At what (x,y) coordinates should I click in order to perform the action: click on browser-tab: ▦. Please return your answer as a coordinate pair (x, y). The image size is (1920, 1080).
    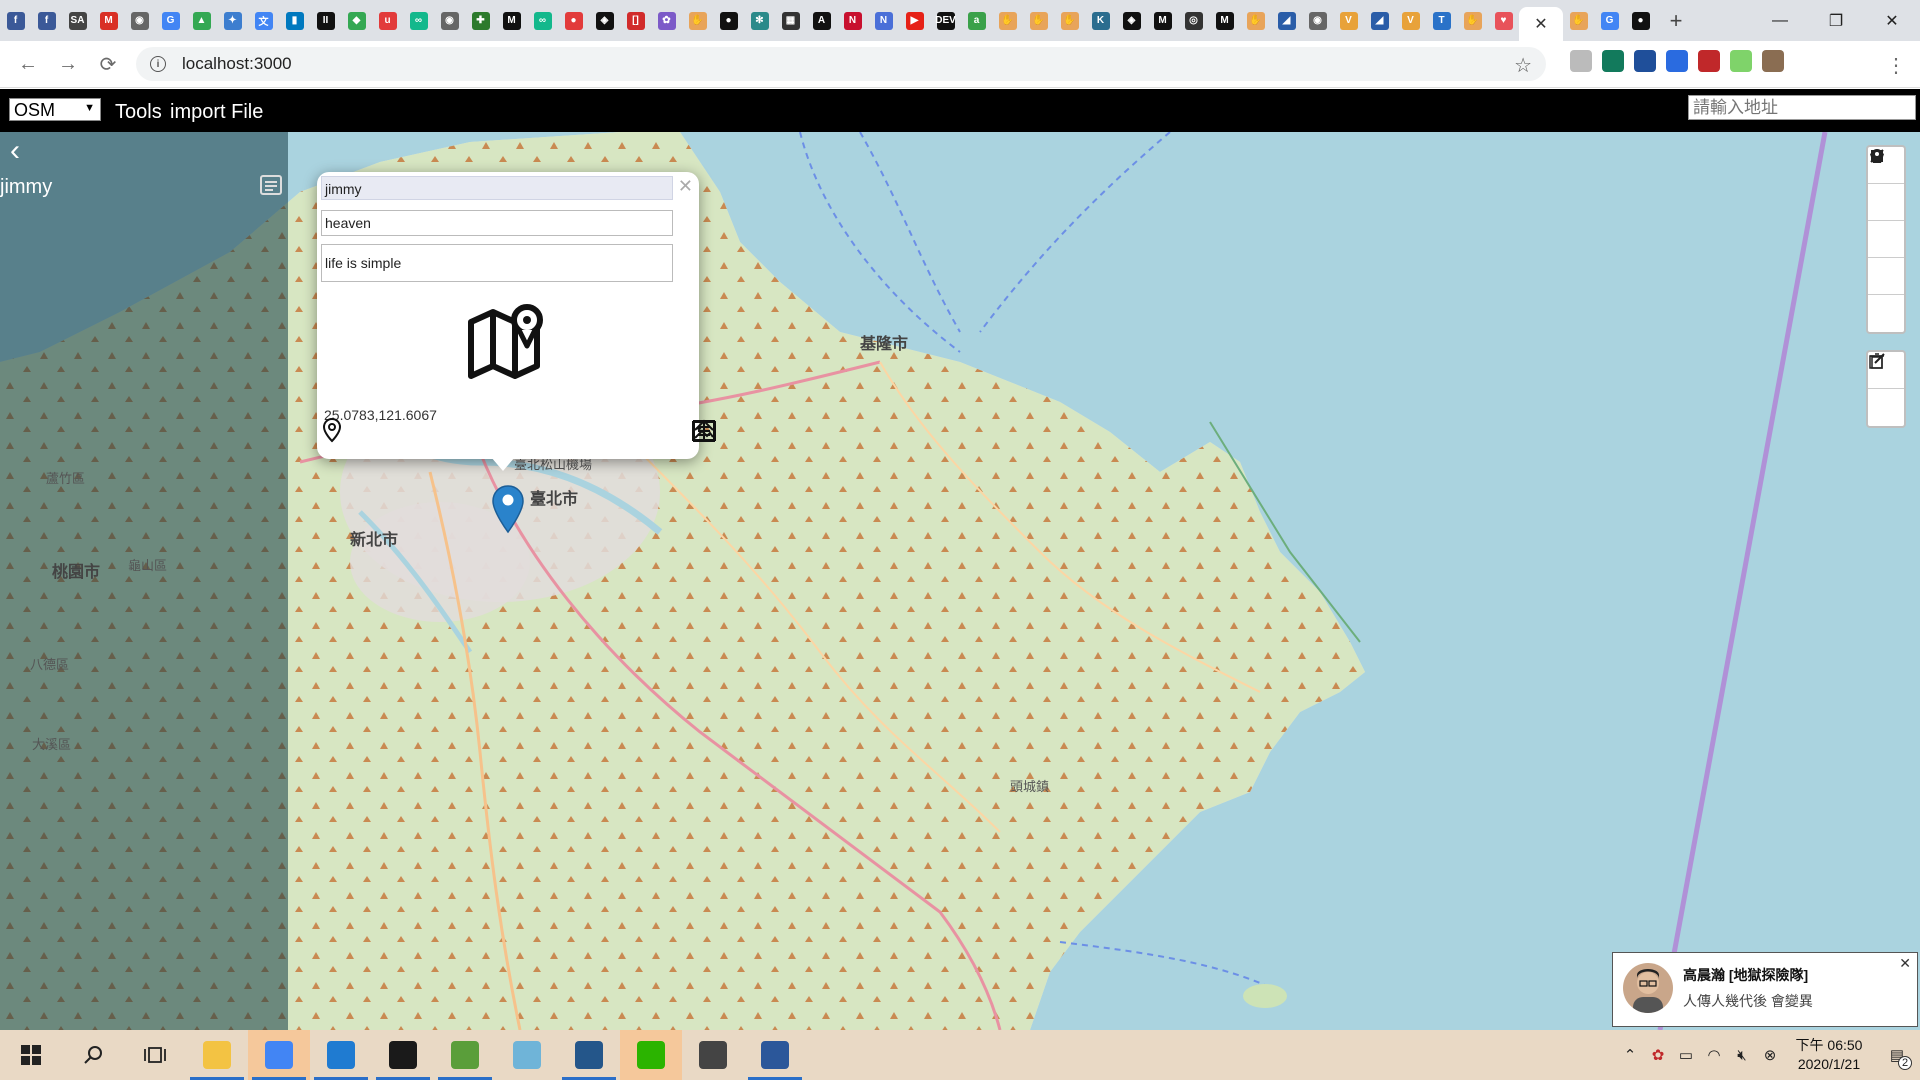
    Looking at the image, I should click on (790, 20).